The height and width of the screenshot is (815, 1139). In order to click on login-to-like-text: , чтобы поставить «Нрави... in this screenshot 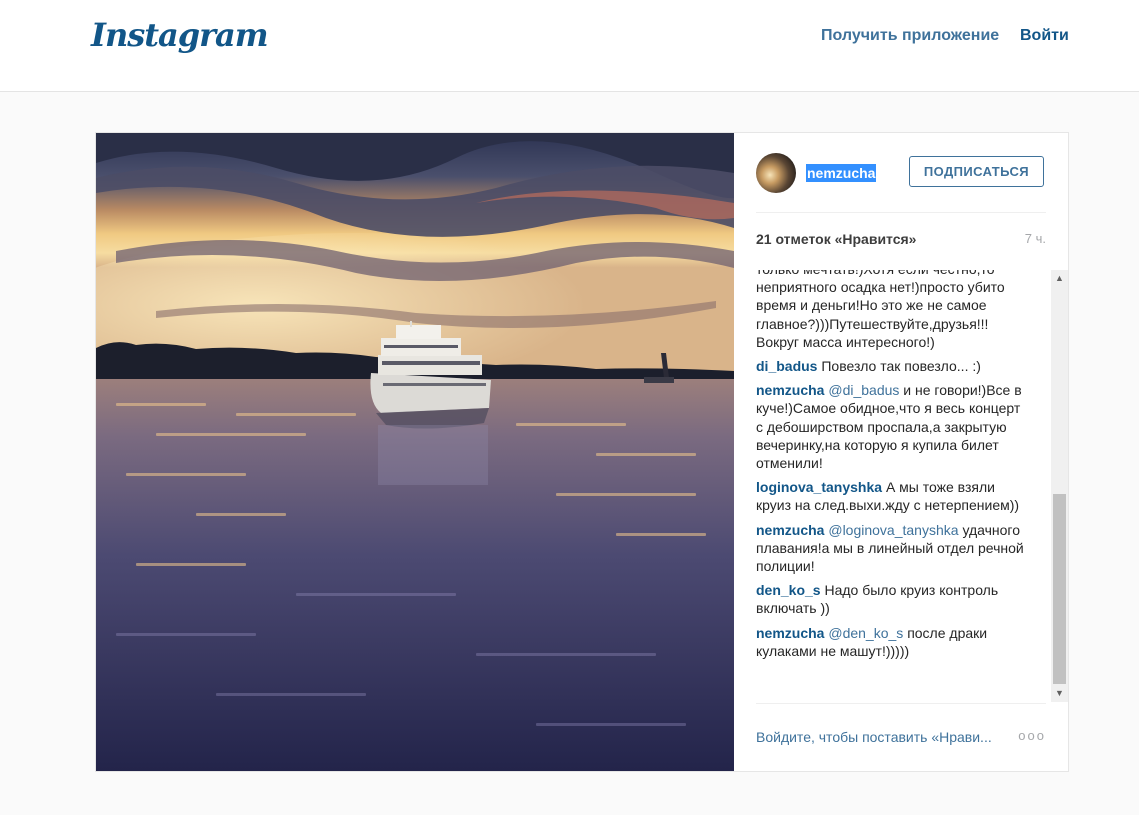, I will do `click(901, 737)`.